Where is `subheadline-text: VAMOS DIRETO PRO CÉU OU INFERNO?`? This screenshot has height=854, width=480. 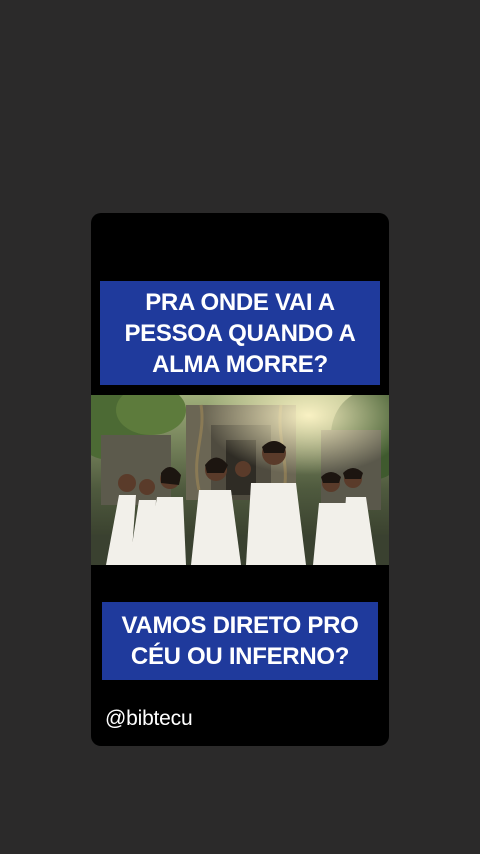 subheadline-text: VAMOS DIRETO PRO CÉU OU INFERNO? is located at coordinates (240, 641).